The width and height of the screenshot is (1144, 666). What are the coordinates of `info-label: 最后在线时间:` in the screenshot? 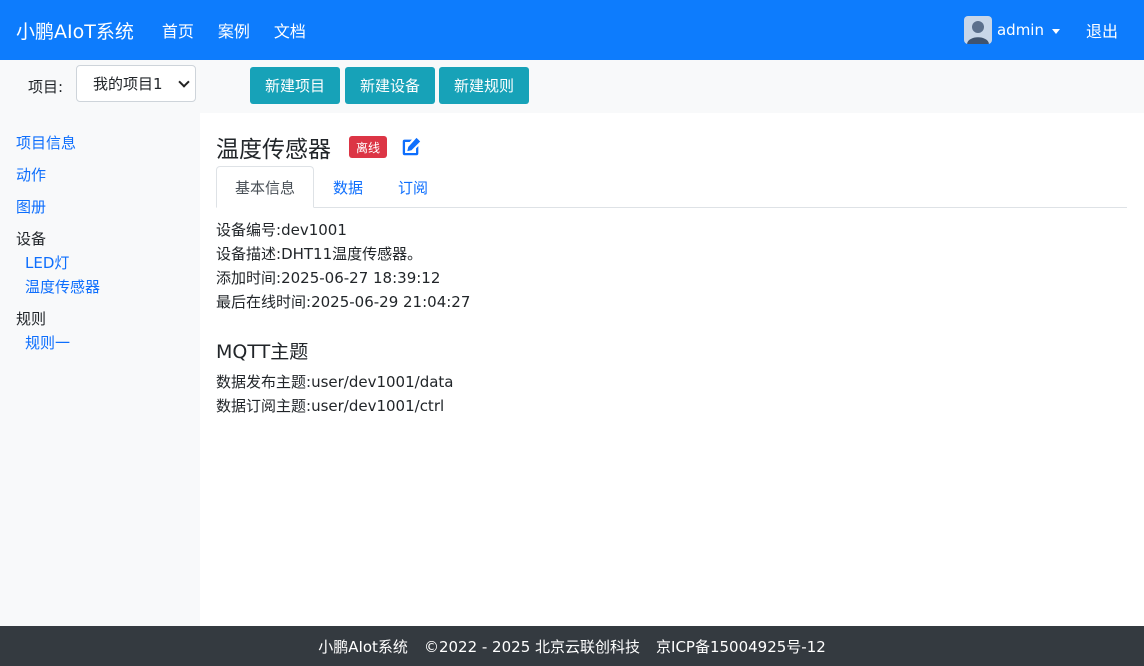 It's located at (264, 302).